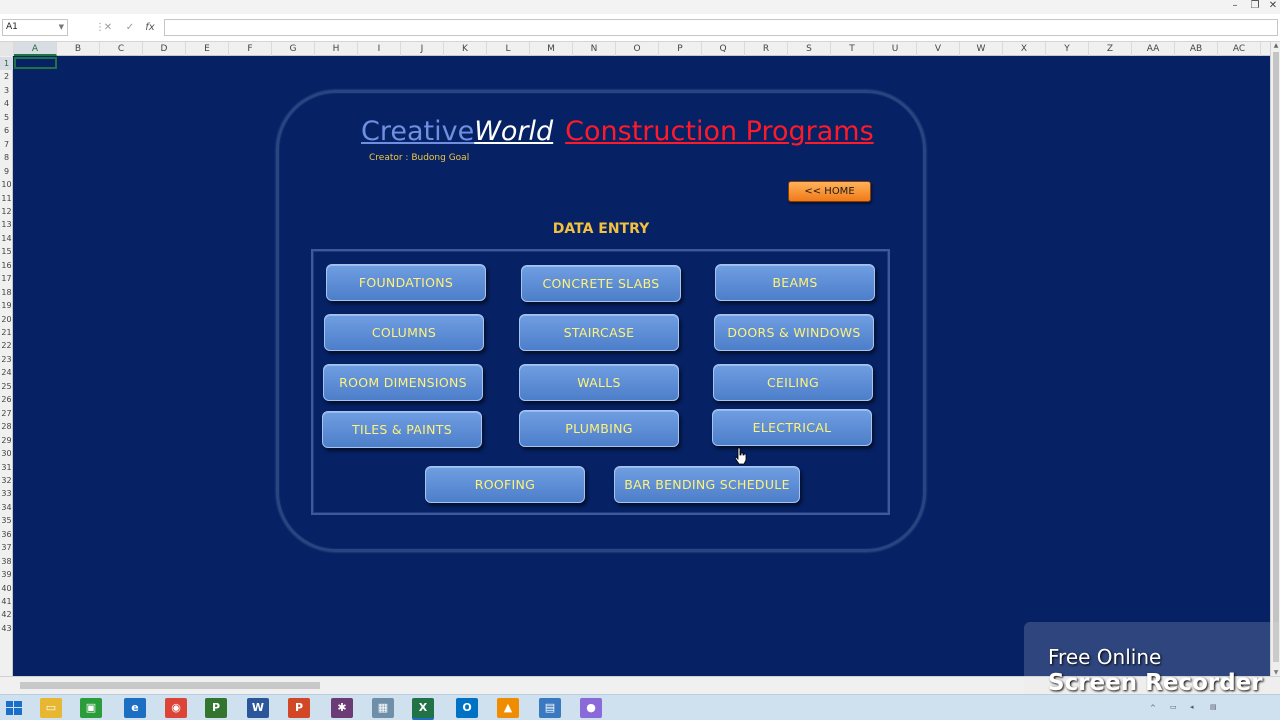  Describe the element at coordinates (721, 27) in the screenshot. I see `formula-input` at that location.